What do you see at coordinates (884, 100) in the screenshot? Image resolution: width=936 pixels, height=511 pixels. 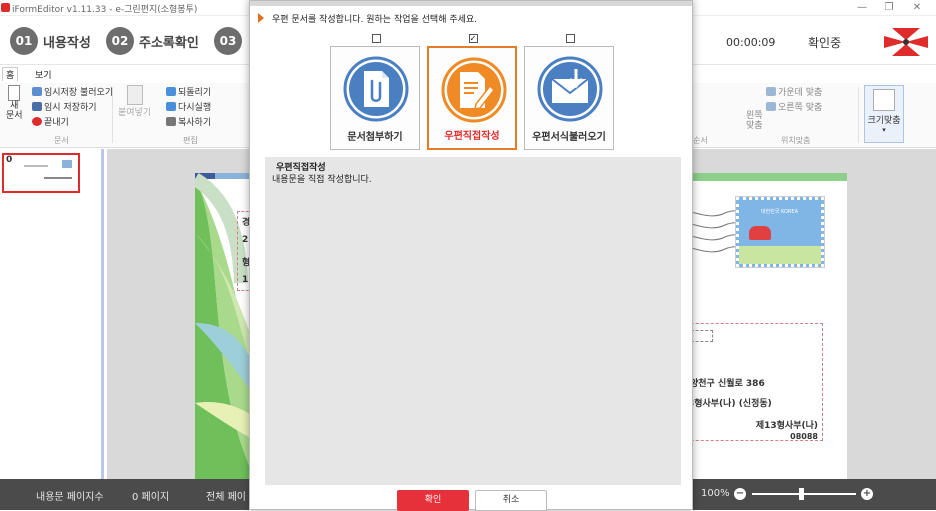 I see `fit-size-icon` at bounding box center [884, 100].